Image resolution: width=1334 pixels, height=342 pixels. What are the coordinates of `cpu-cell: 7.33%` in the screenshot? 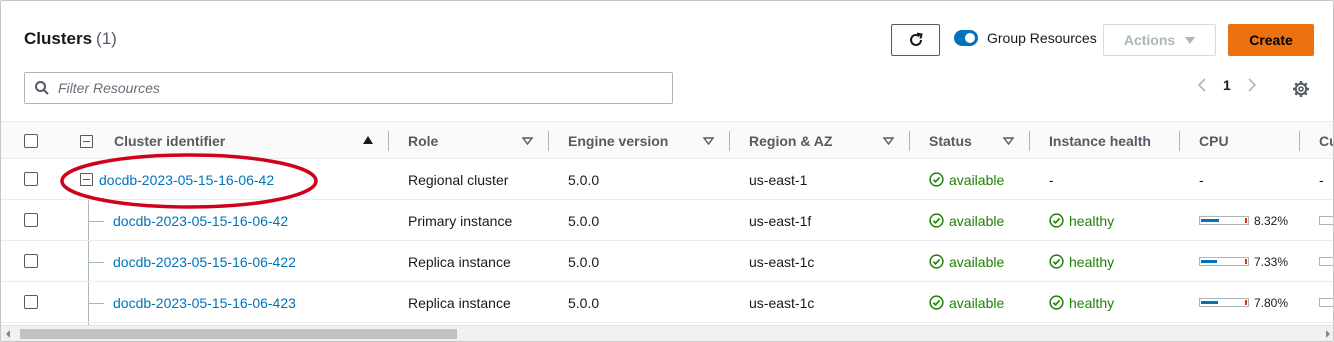 It's located at (1243, 261).